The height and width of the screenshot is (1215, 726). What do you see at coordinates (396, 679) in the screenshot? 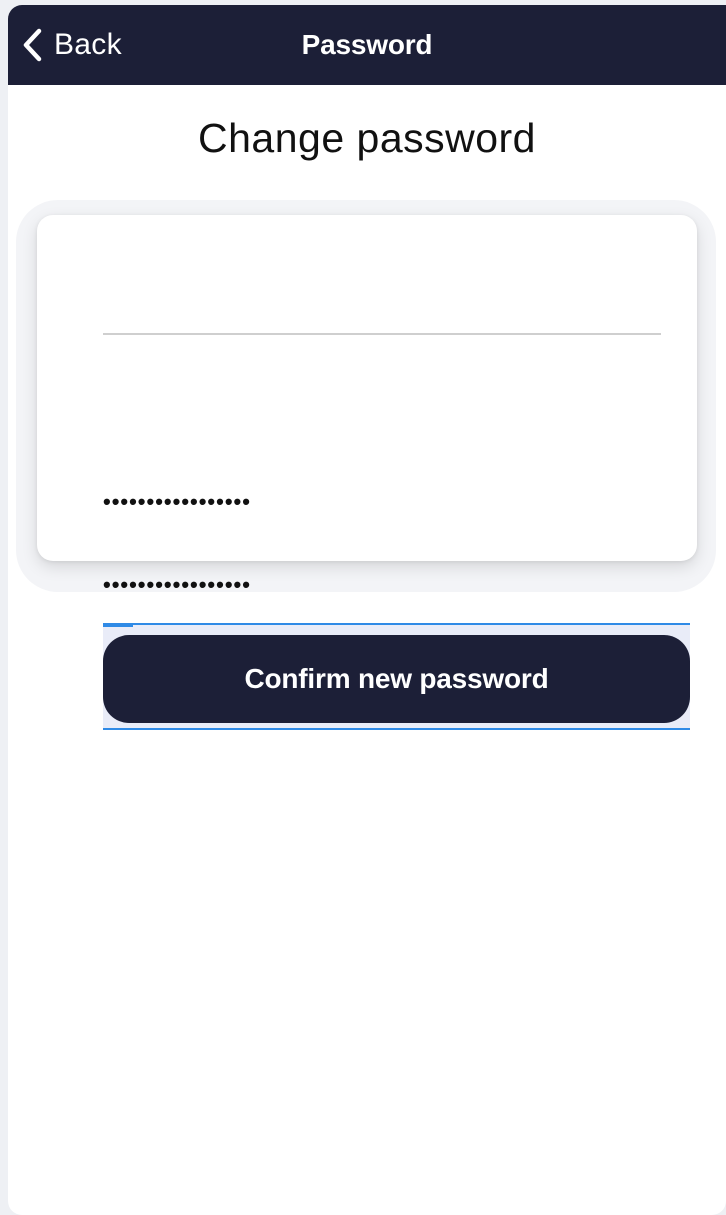
I see `confirm-new-password-button: Confirm new password` at bounding box center [396, 679].